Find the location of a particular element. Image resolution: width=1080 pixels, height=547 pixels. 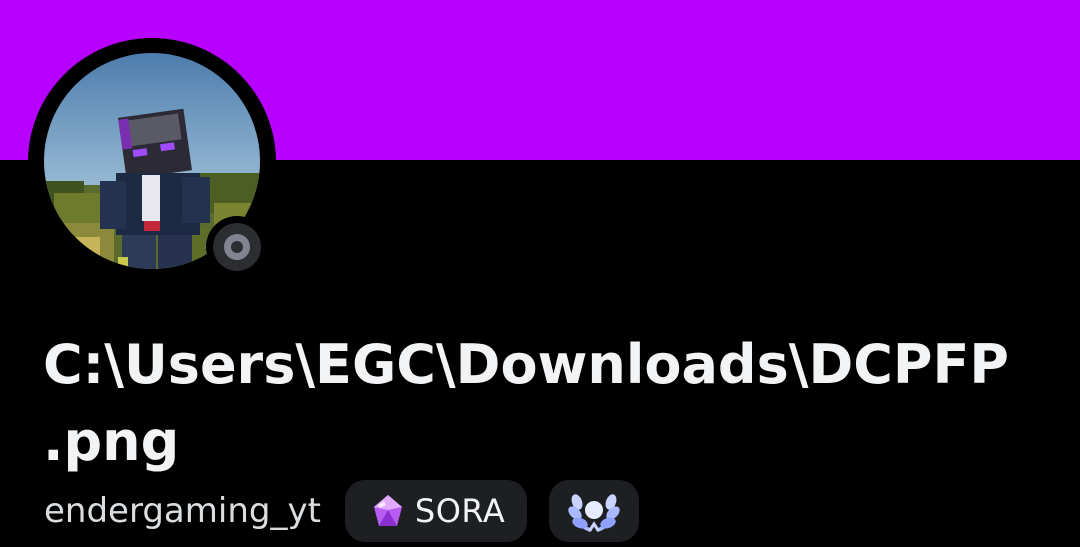

profile-badge is located at coordinates (594, 511).